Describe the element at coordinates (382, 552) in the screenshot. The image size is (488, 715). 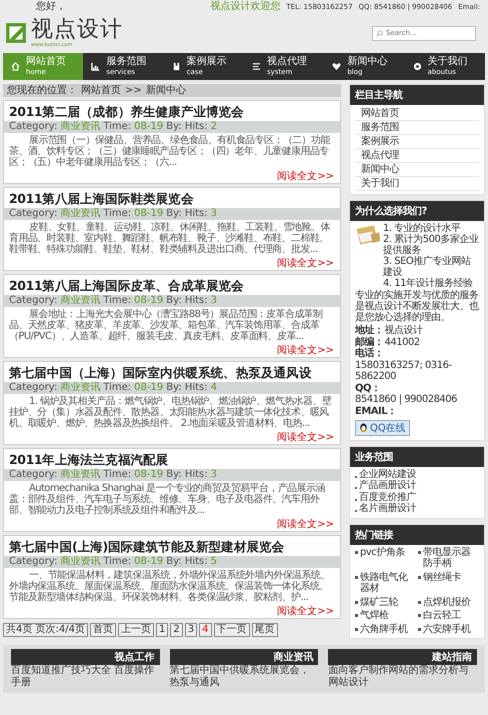
I see `hot-link: pvc护角条` at that location.